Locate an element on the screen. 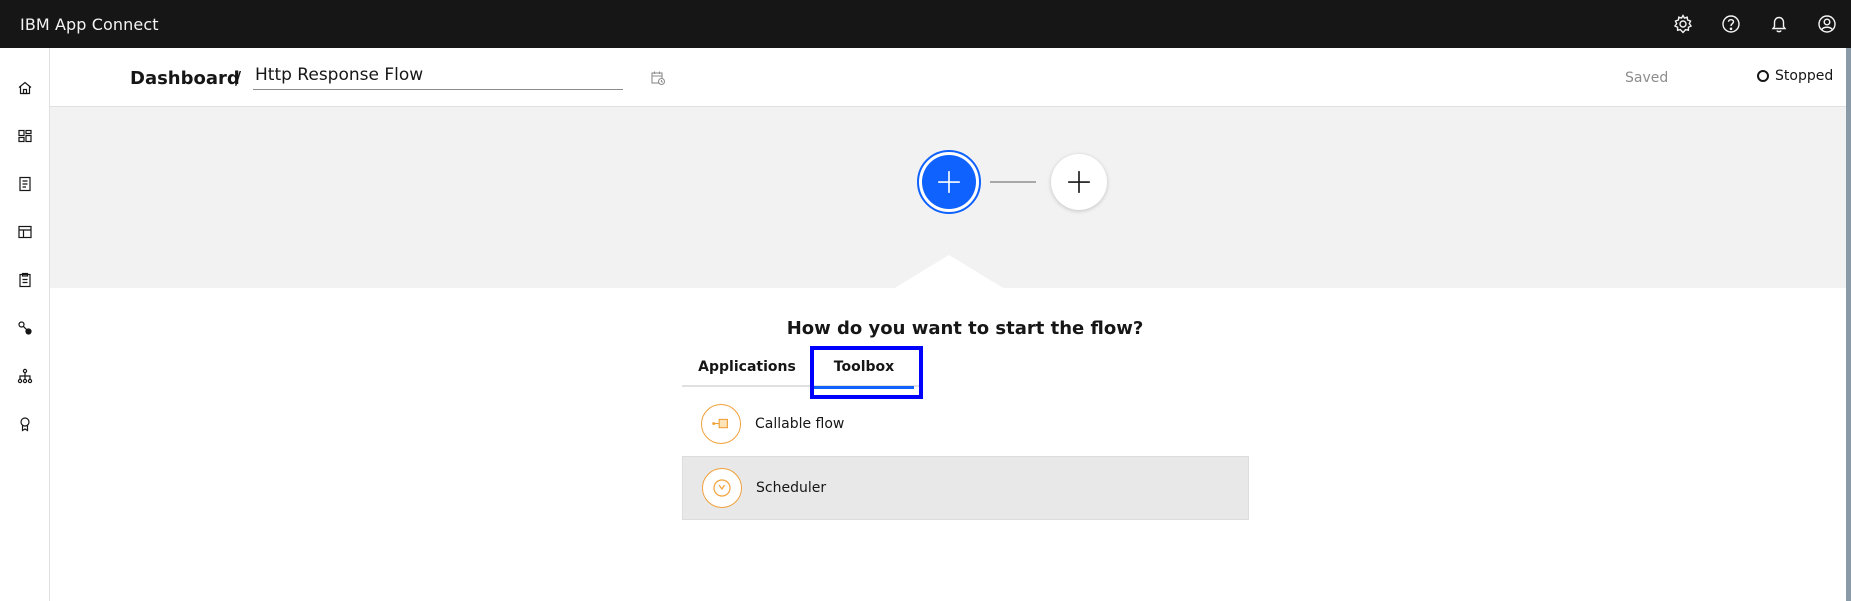  breadcrumb-dashboard: Dashboard is located at coordinates (185, 78).